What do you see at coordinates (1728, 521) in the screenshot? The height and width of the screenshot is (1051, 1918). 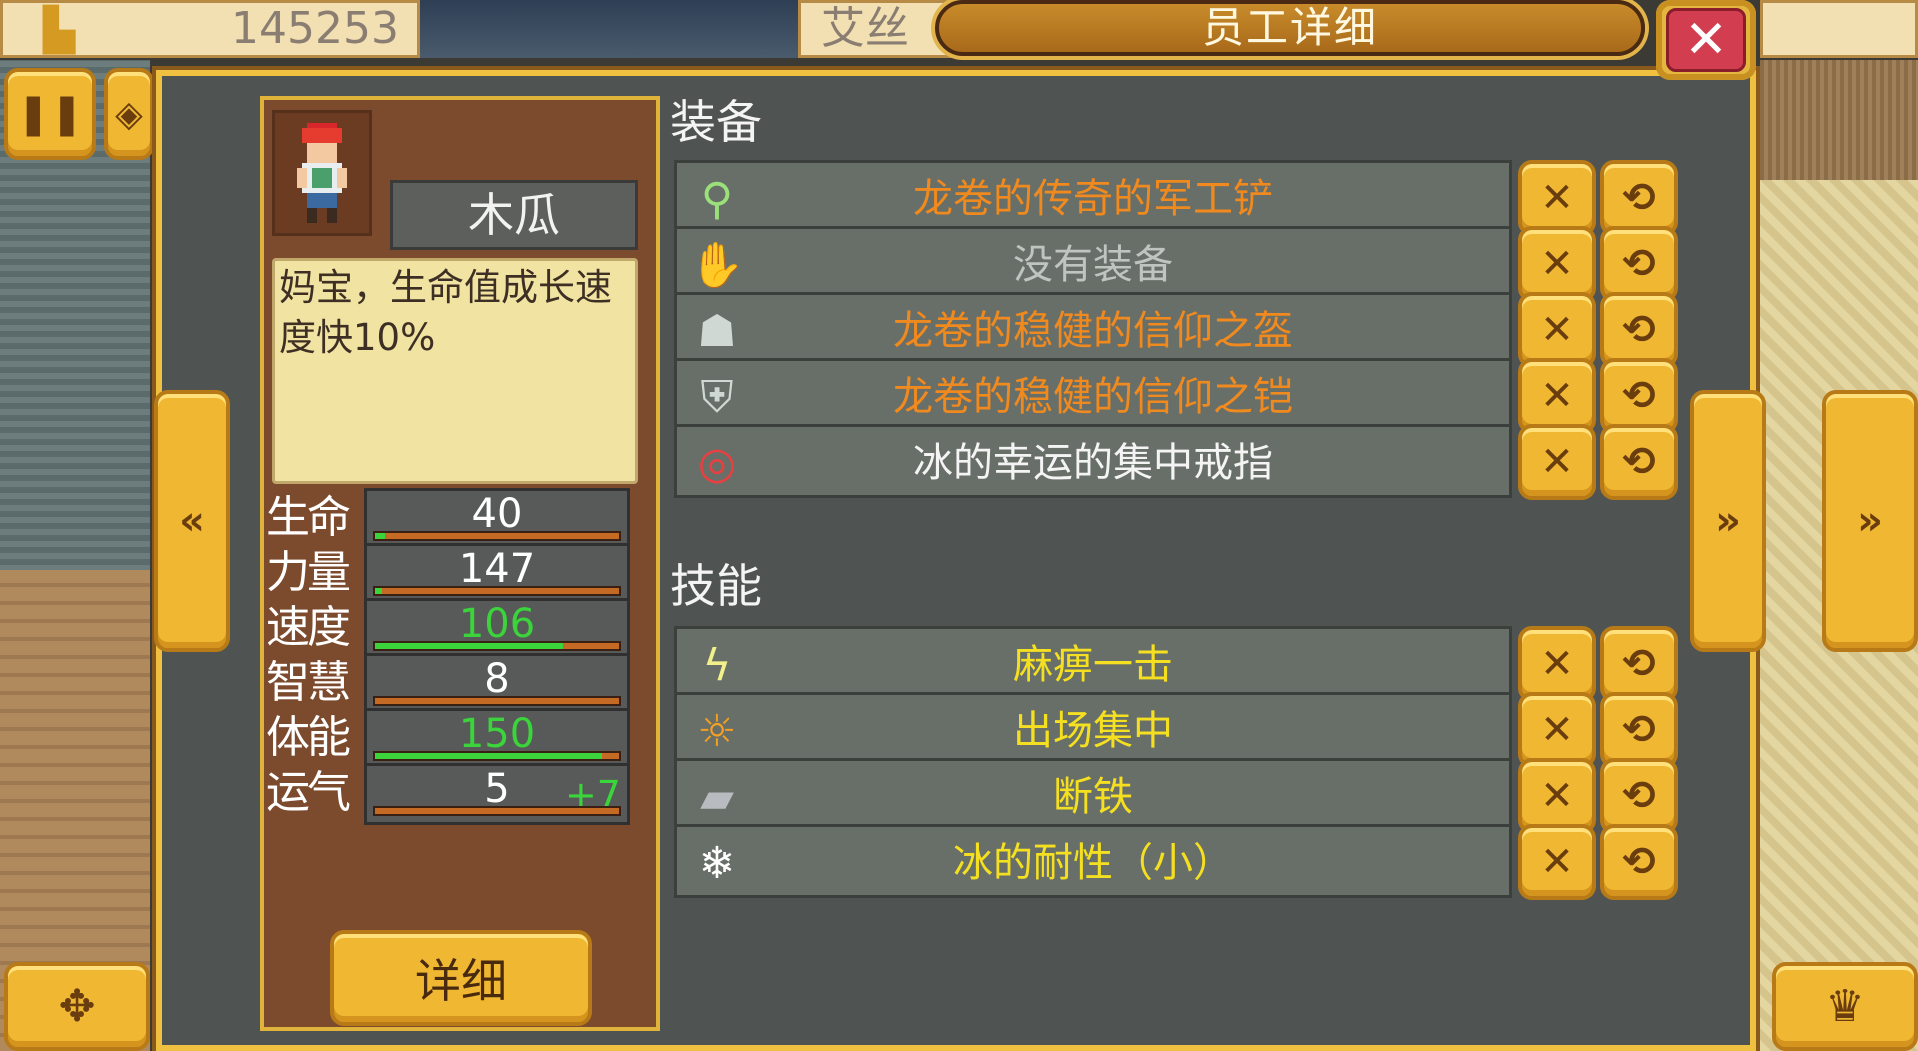 I see `next-page-button: »` at bounding box center [1728, 521].